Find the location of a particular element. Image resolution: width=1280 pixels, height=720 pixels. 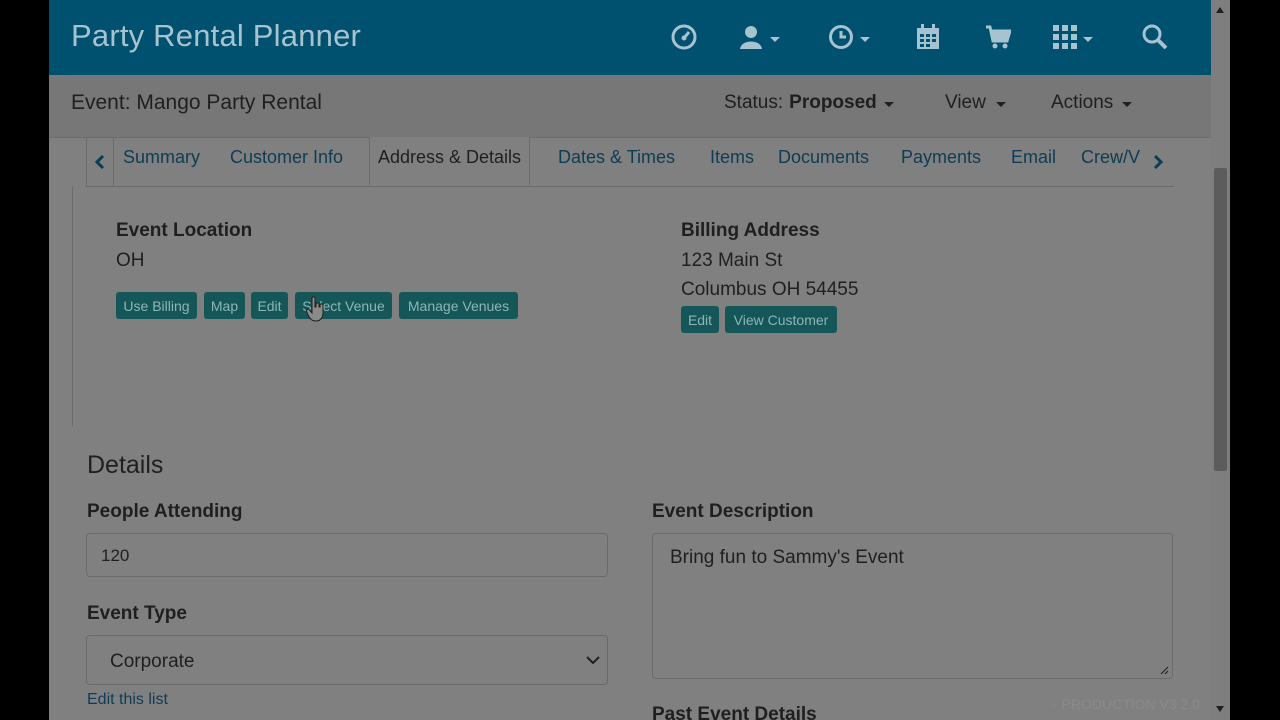

view-dropdown: View is located at coordinates (975, 103).